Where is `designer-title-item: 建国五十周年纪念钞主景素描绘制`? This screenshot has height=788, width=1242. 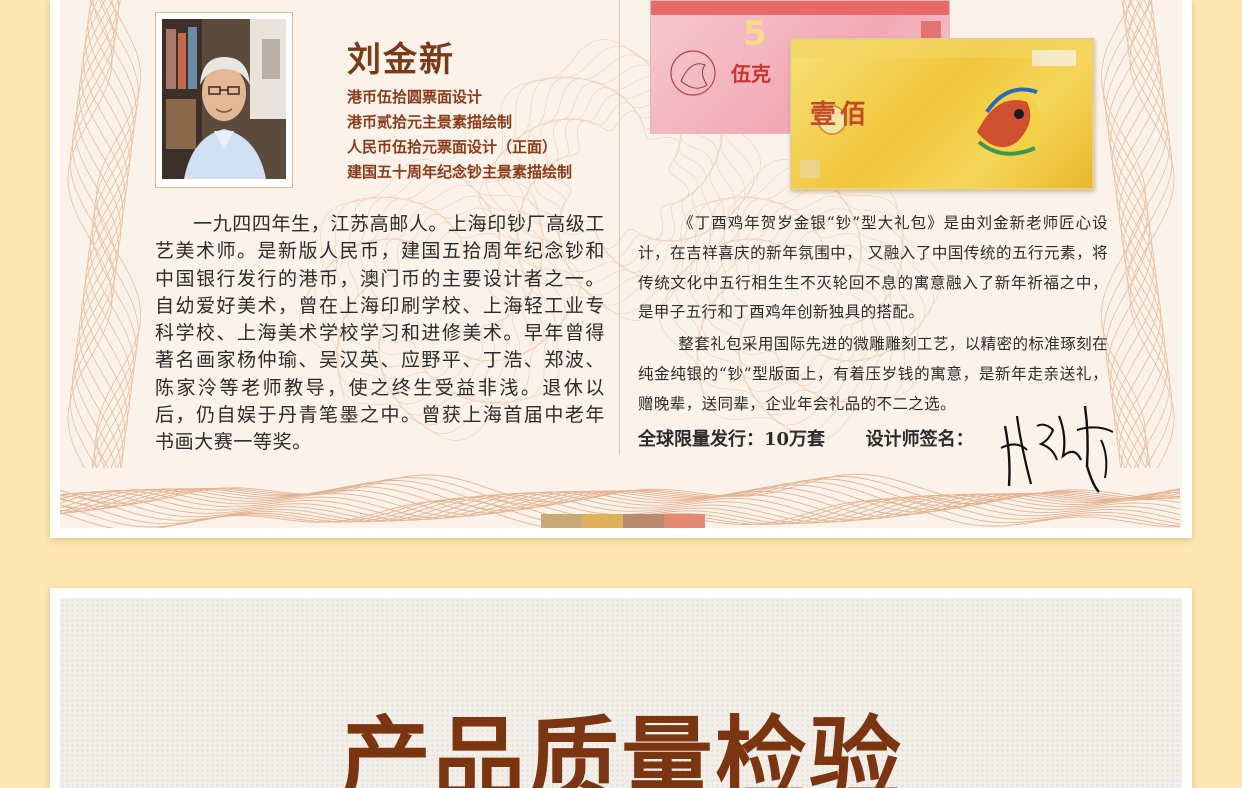
designer-title-item: 建国五十周年纪念钞主景素描绘制 is located at coordinates (460, 172).